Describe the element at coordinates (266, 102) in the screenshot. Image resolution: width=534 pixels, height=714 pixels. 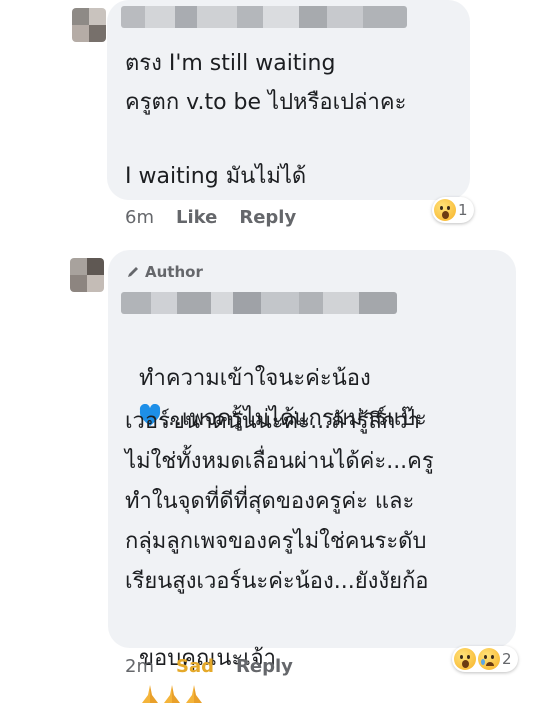
I see `comment-text-line: ครูตก v.to be ไปหรือเปล่าคะ` at that location.